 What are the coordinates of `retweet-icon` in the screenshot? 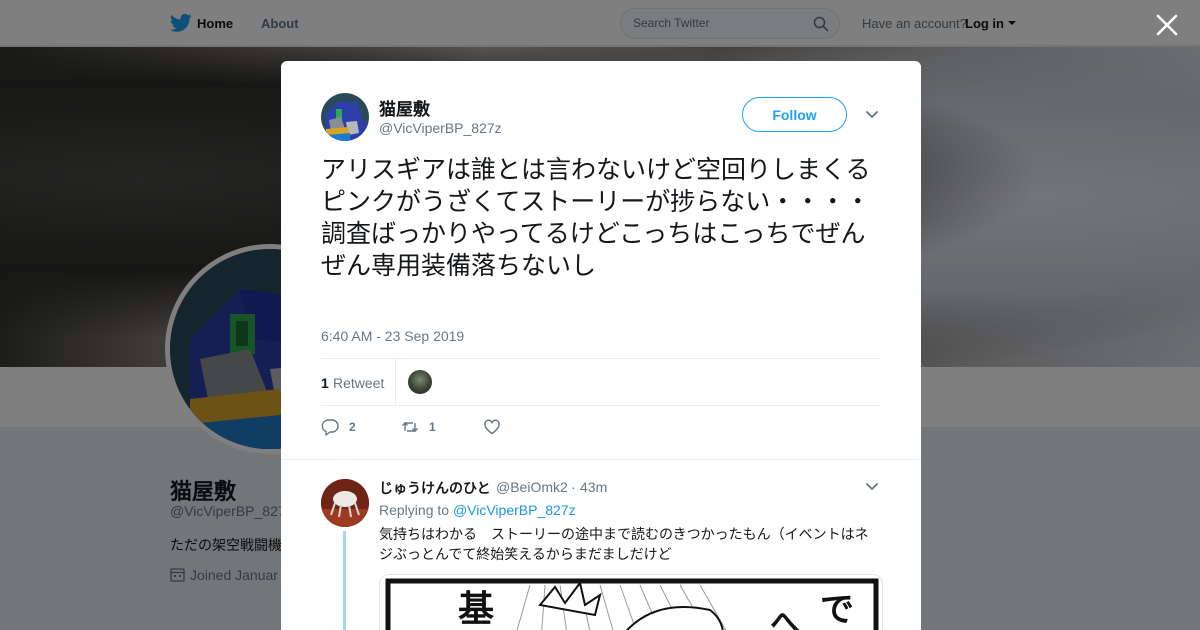 It's located at (410, 427).